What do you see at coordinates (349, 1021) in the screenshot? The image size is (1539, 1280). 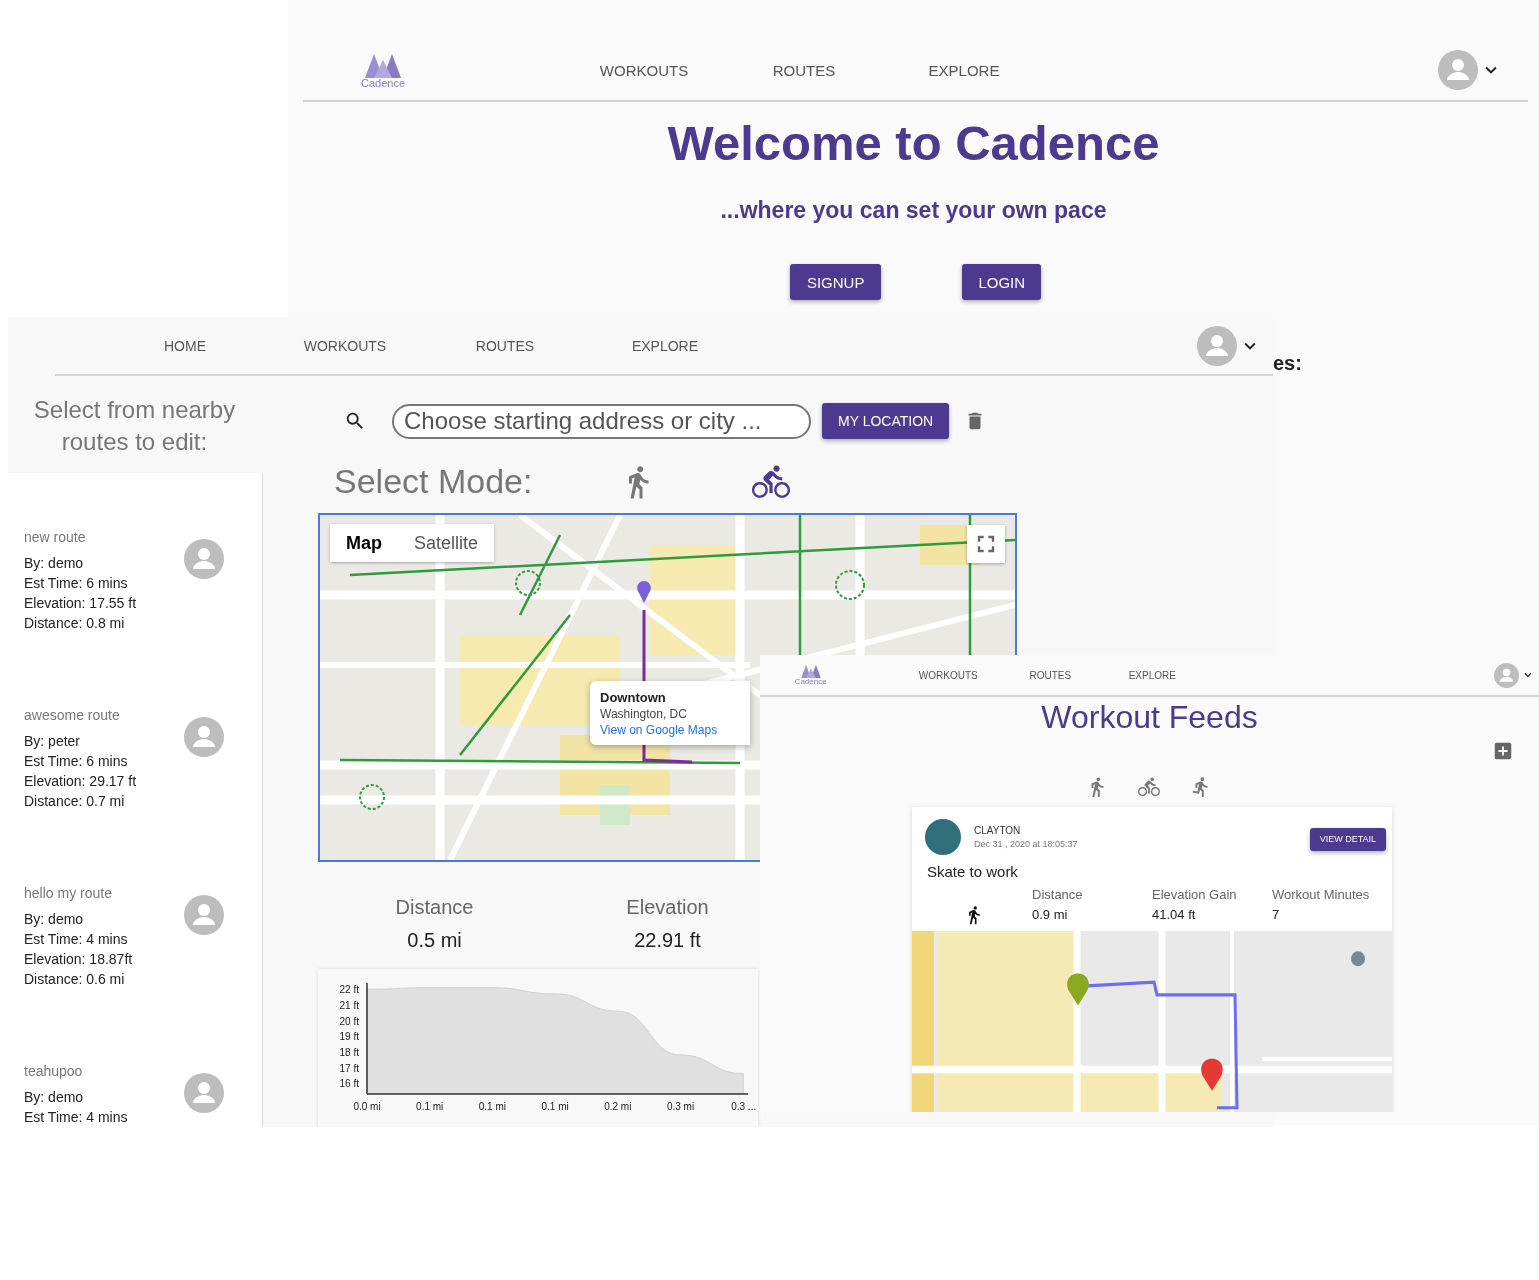 I see `y-tick-label: 20 ft` at bounding box center [349, 1021].